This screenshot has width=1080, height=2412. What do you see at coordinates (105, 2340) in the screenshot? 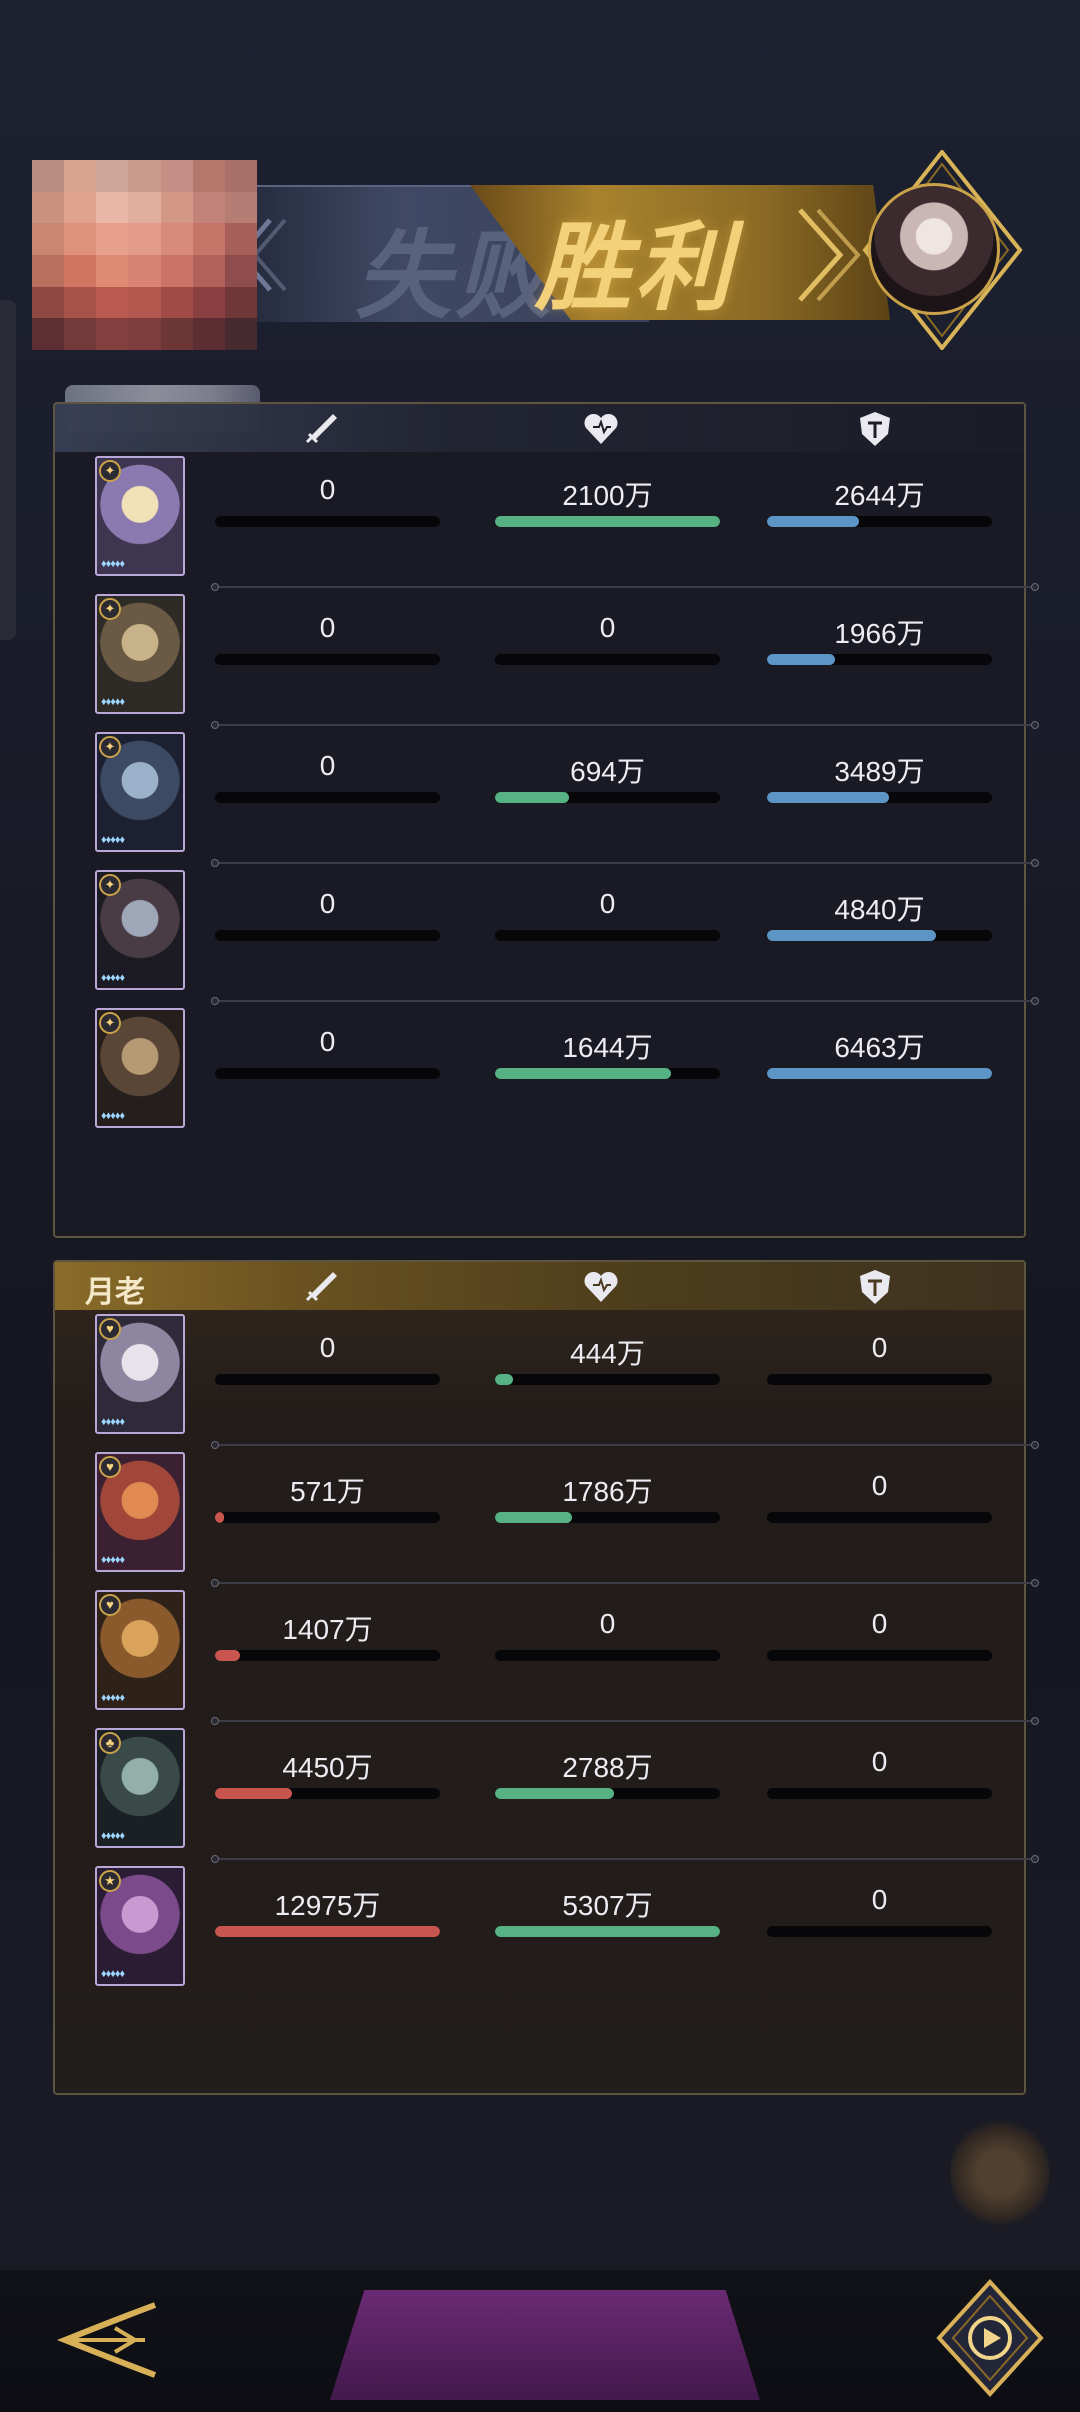
I see `back-arrow-icon` at bounding box center [105, 2340].